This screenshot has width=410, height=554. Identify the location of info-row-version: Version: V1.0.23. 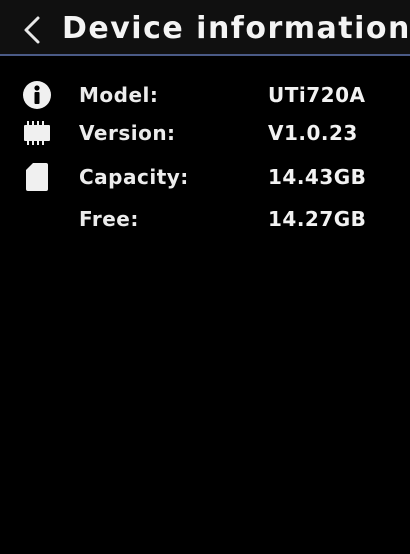
(205, 133).